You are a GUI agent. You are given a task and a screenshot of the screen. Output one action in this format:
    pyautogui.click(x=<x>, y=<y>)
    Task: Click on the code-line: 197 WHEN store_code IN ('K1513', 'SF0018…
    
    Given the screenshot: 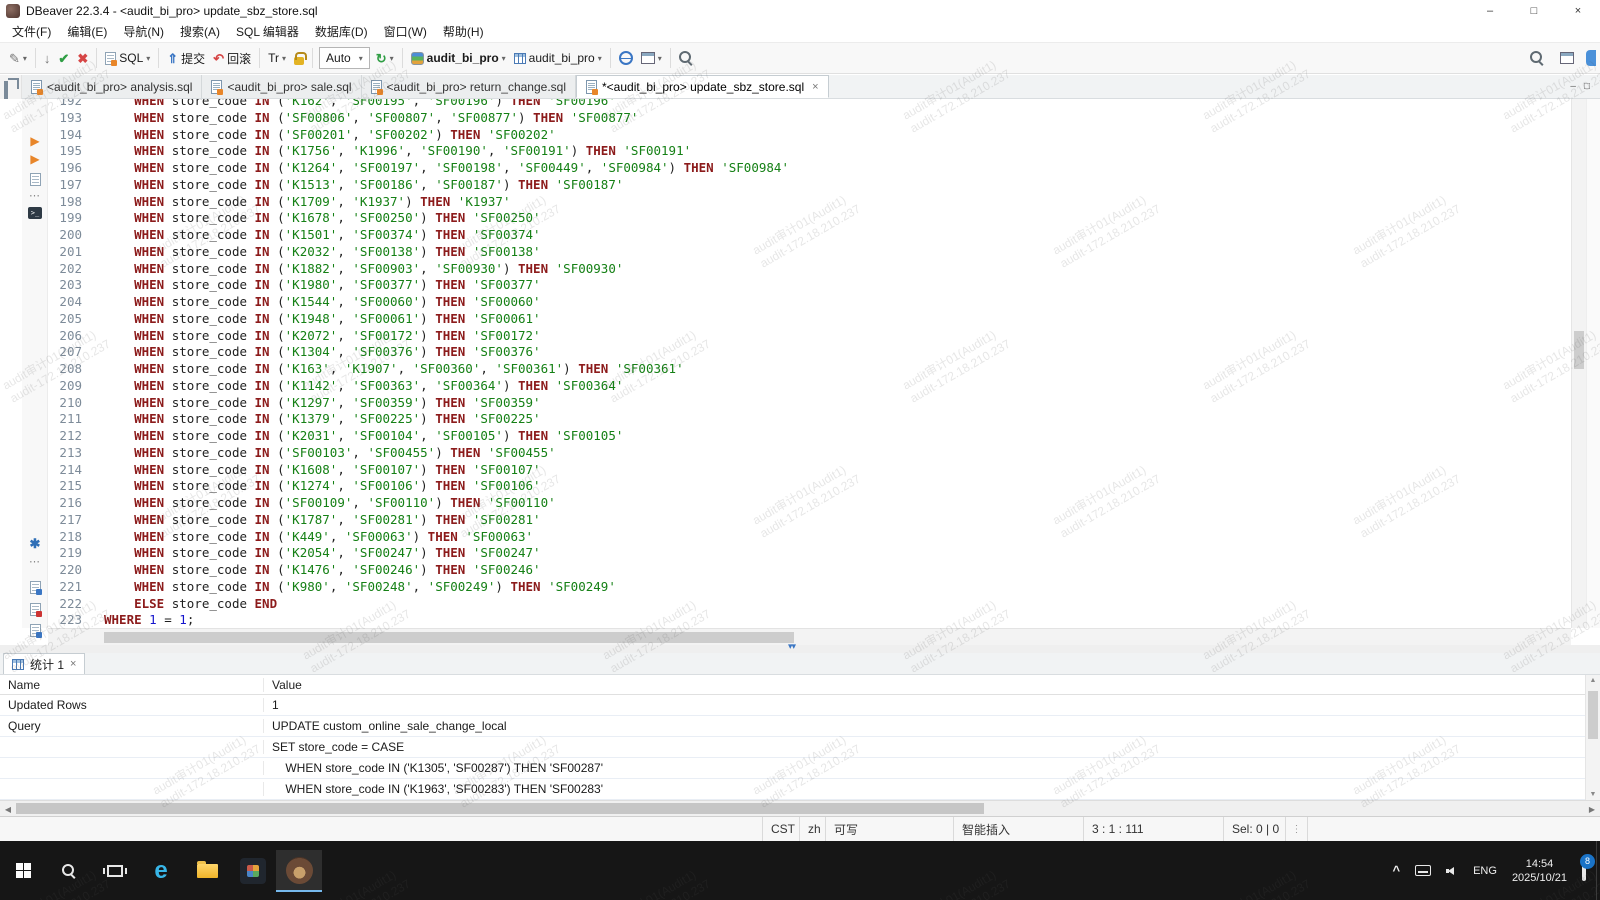 What is the action you would take?
    pyautogui.click(x=418, y=185)
    